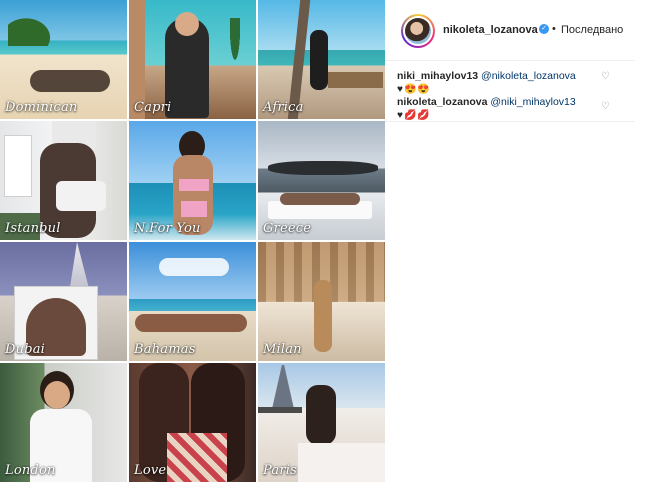  I want to click on palm-tree, so click(235, 48).